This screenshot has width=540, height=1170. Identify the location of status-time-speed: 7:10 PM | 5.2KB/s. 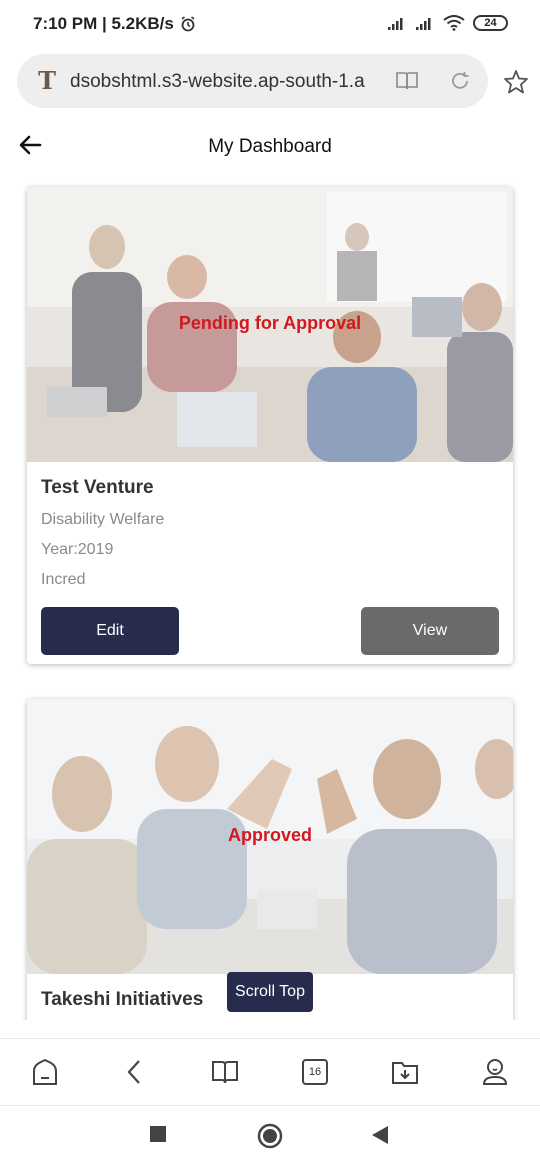
(103, 23).